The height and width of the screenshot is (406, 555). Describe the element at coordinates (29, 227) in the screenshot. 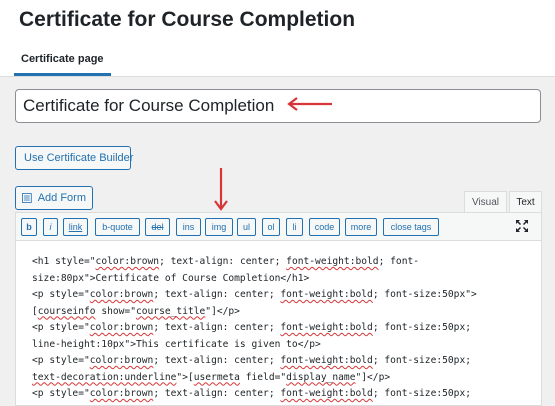

I see `qt-bold-button: b` at that location.